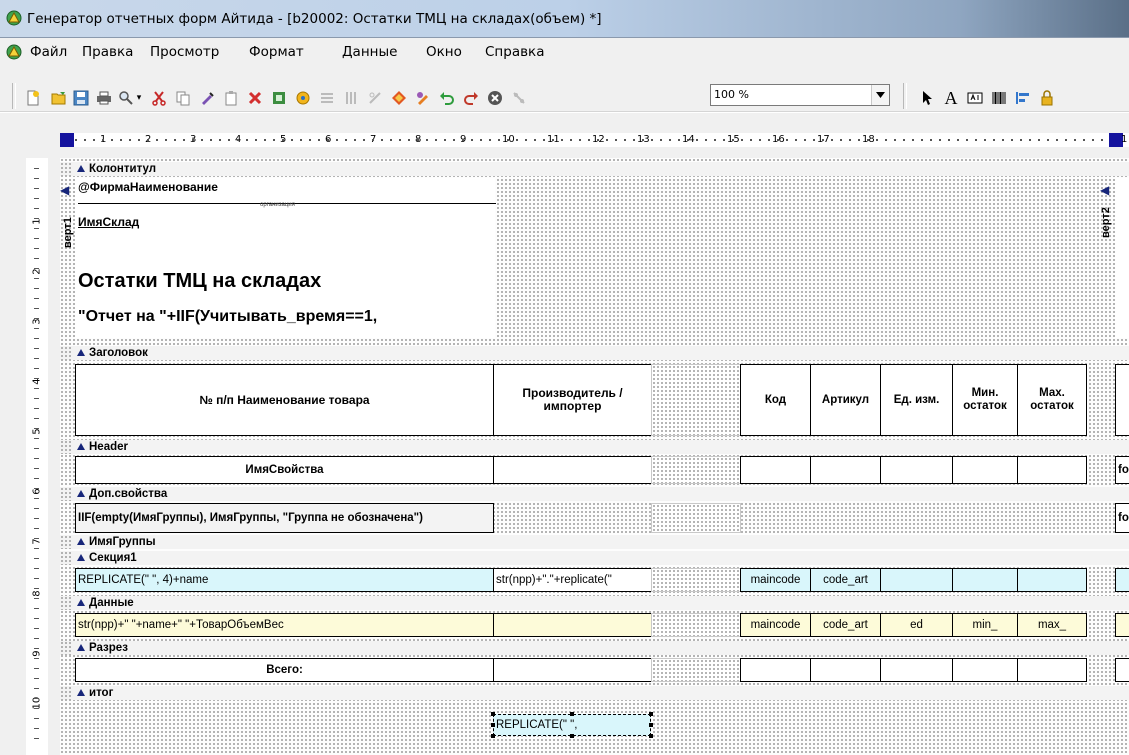 Image resolution: width=1129 pixels, height=755 pixels. Describe the element at coordinates (519, 98) in the screenshot. I see `toggle-icon` at that location.